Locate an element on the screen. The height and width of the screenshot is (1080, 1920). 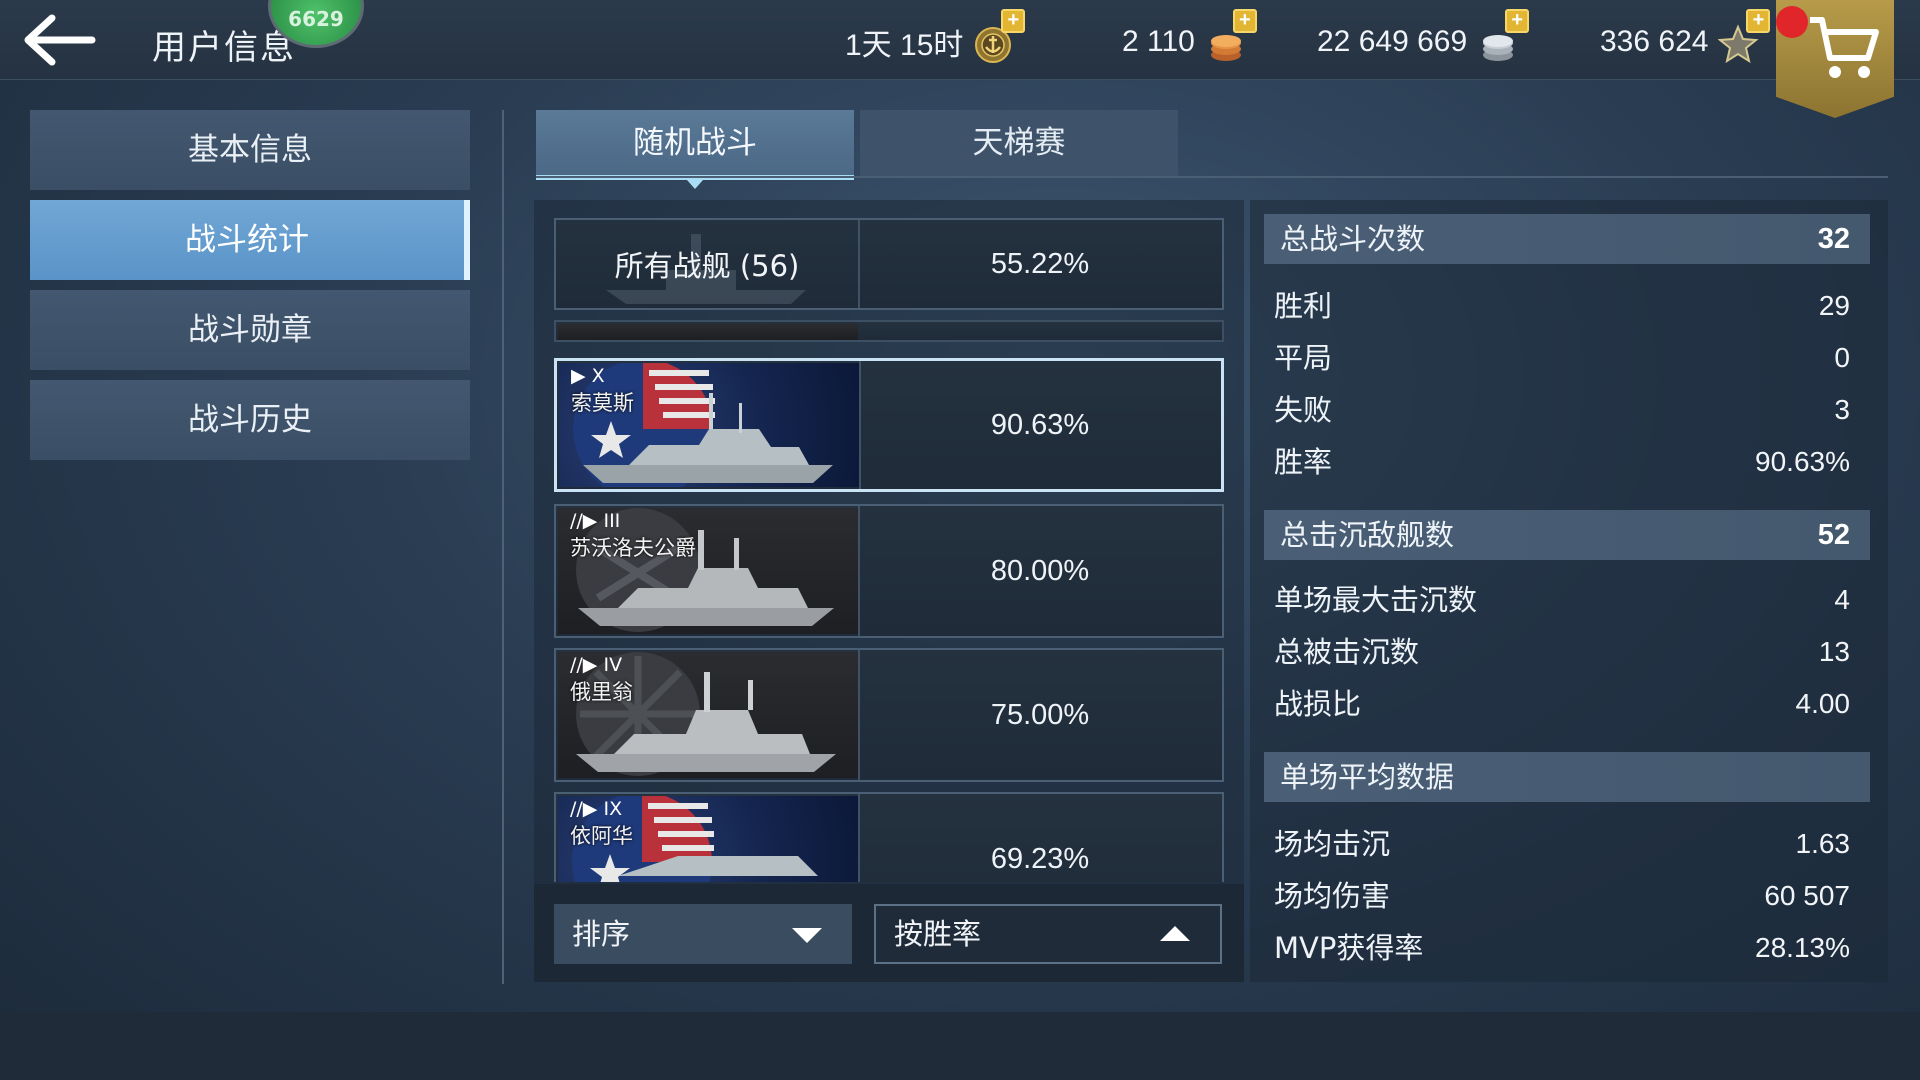
stat-row-win-rate: 胜率 90.63% is located at coordinates (1562, 462).